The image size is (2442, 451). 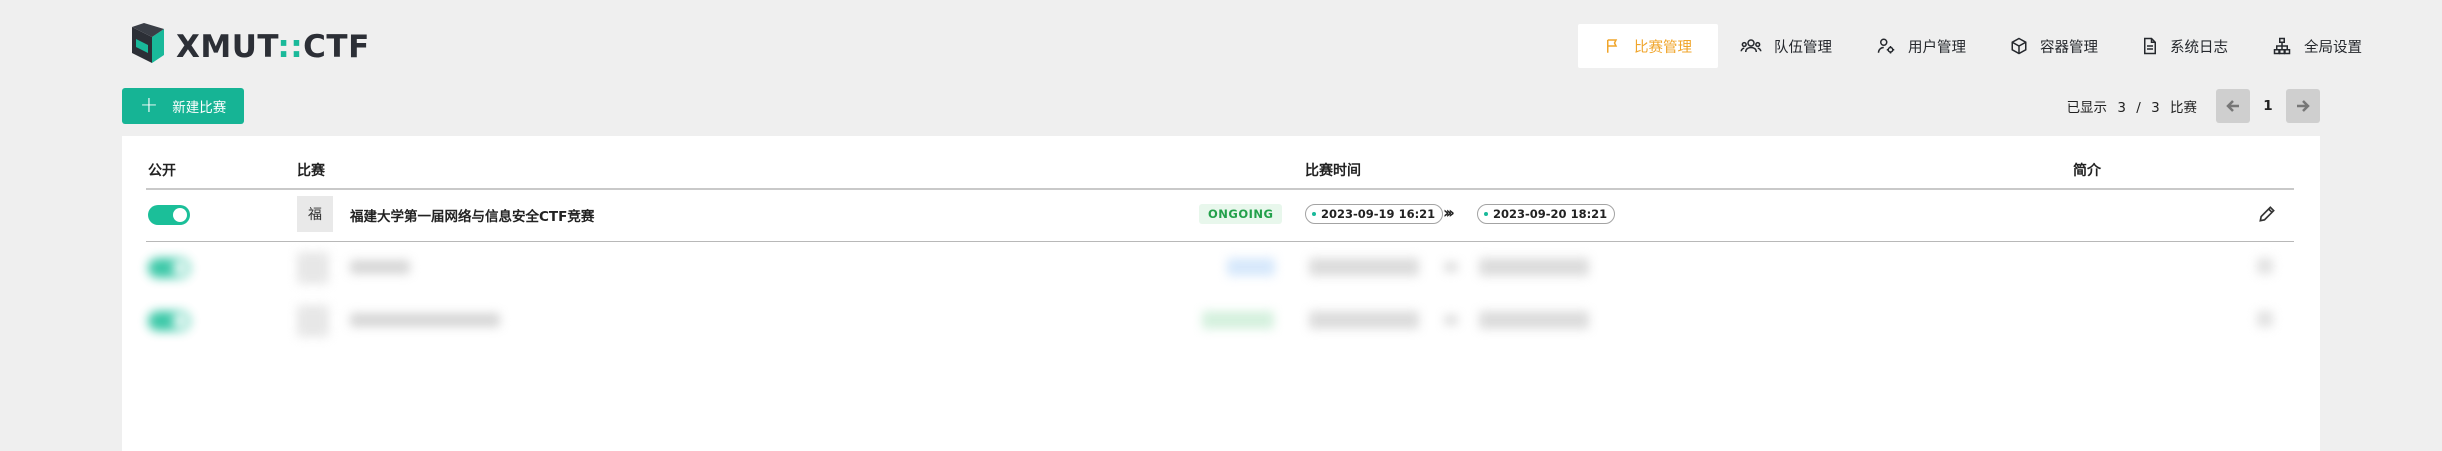 I want to click on nav-item-containers: 容器管理, so click(x=2054, y=46).